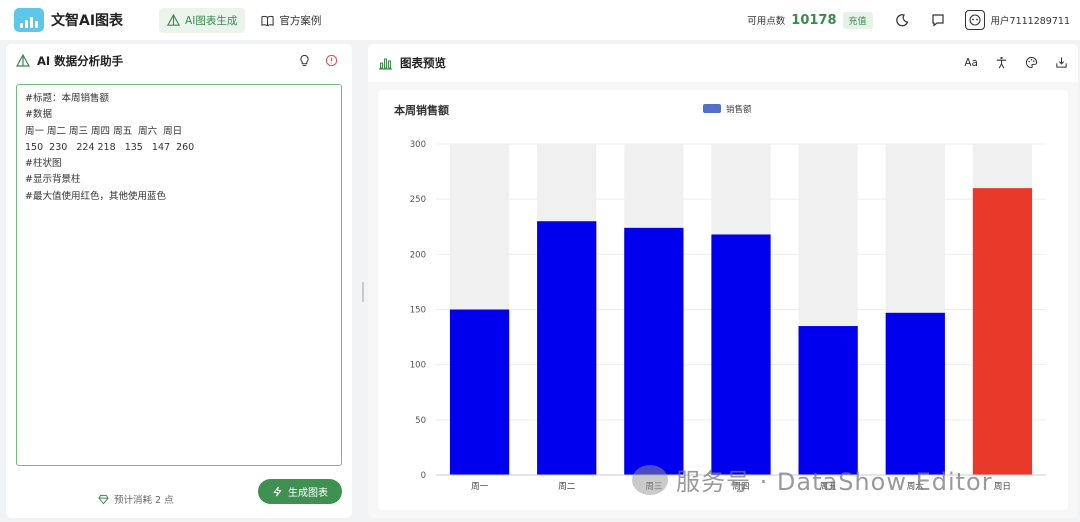 The height and width of the screenshot is (522, 1080). What do you see at coordinates (363, 292) in the screenshot?
I see `panel-resize-handle` at bounding box center [363, 292].